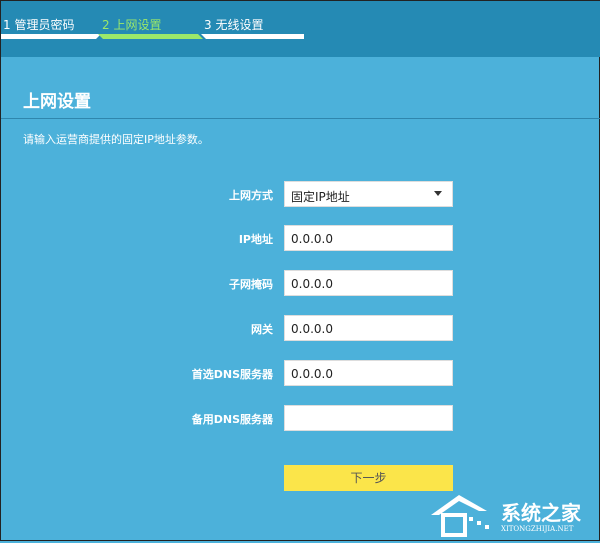  I want to click on mask-label: 子网掩码, so click(251, 284).